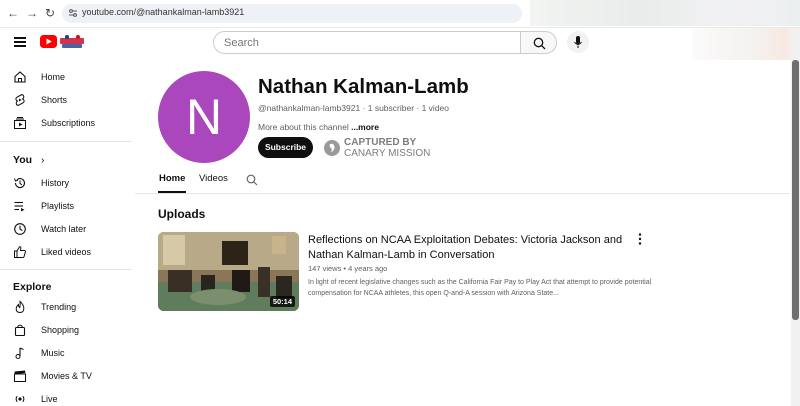 The image size is (800, 406). Describe the element at coordinates (19, 353) in the screenshot. I see `music-icon` at that location.